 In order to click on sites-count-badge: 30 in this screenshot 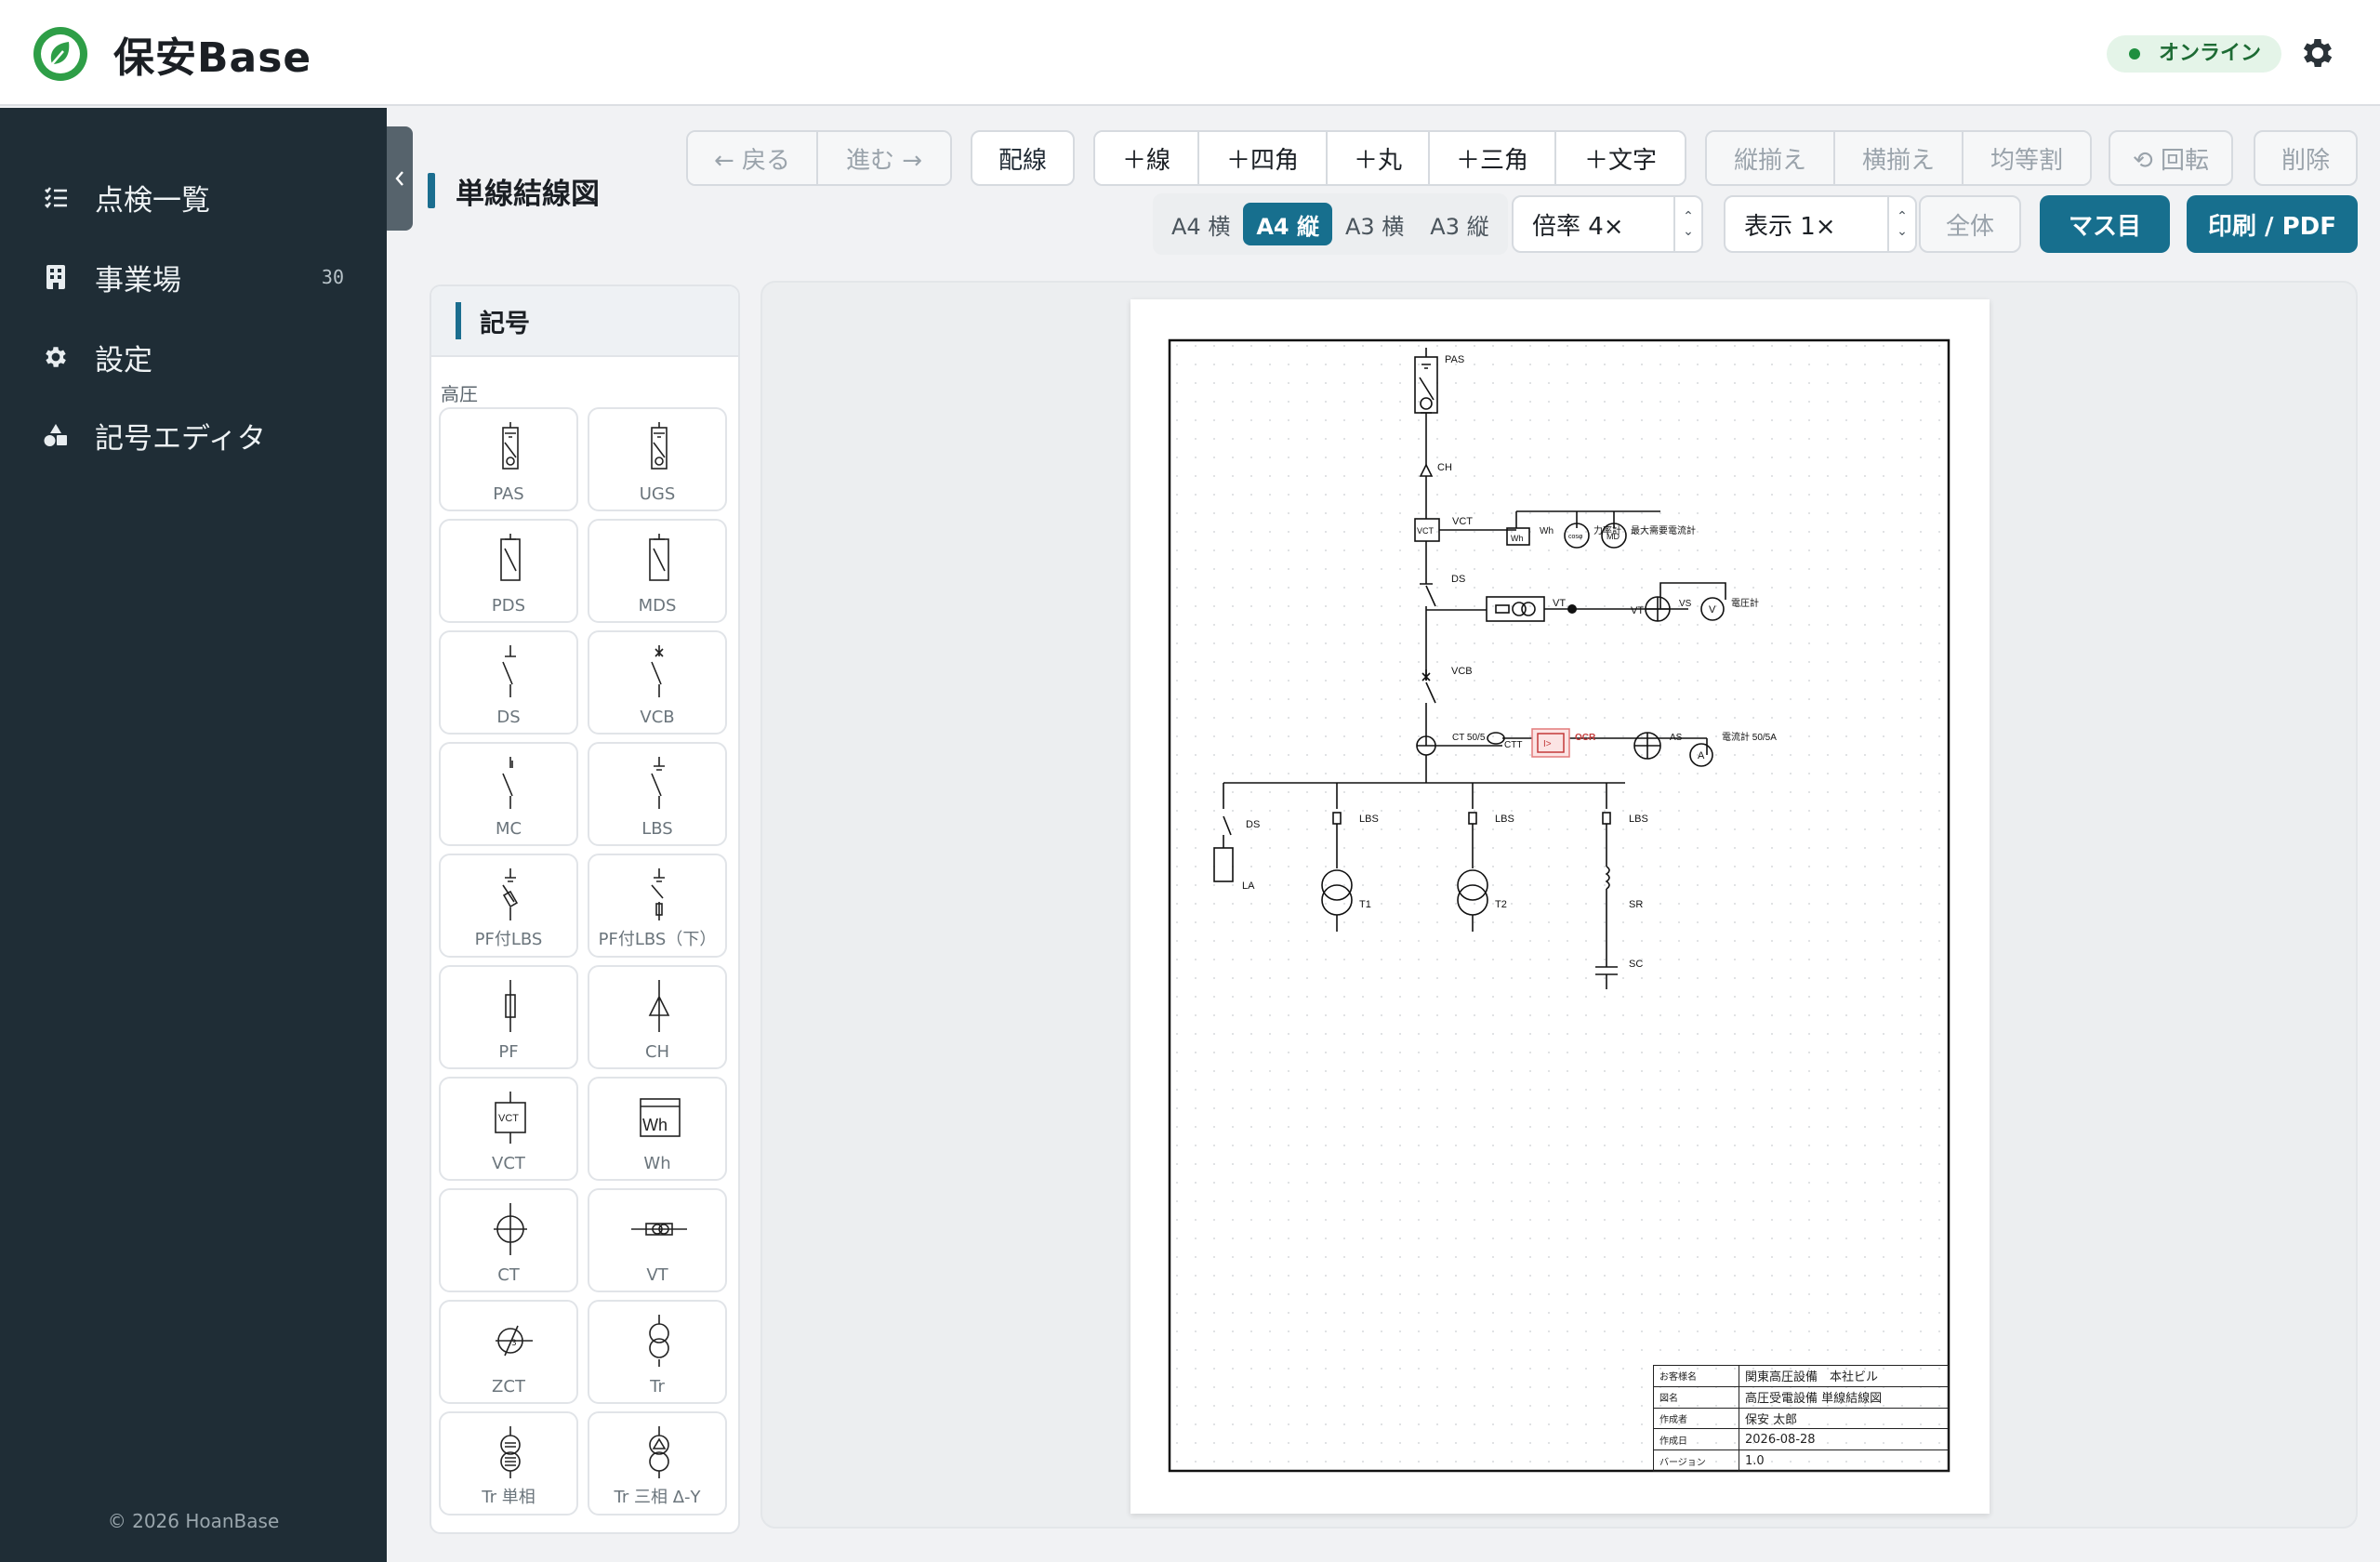, I will do `click(332, 277)`.